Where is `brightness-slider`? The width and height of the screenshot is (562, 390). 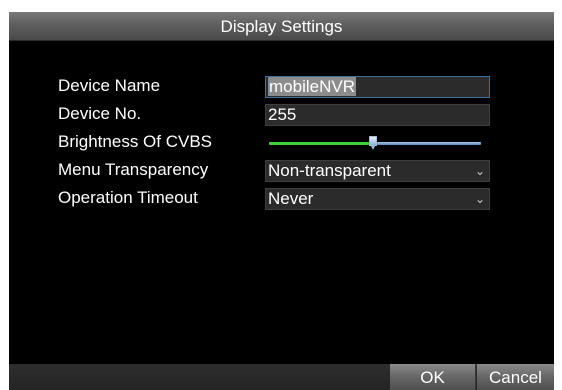
brightness-slider is located at coordinates (377, 143).